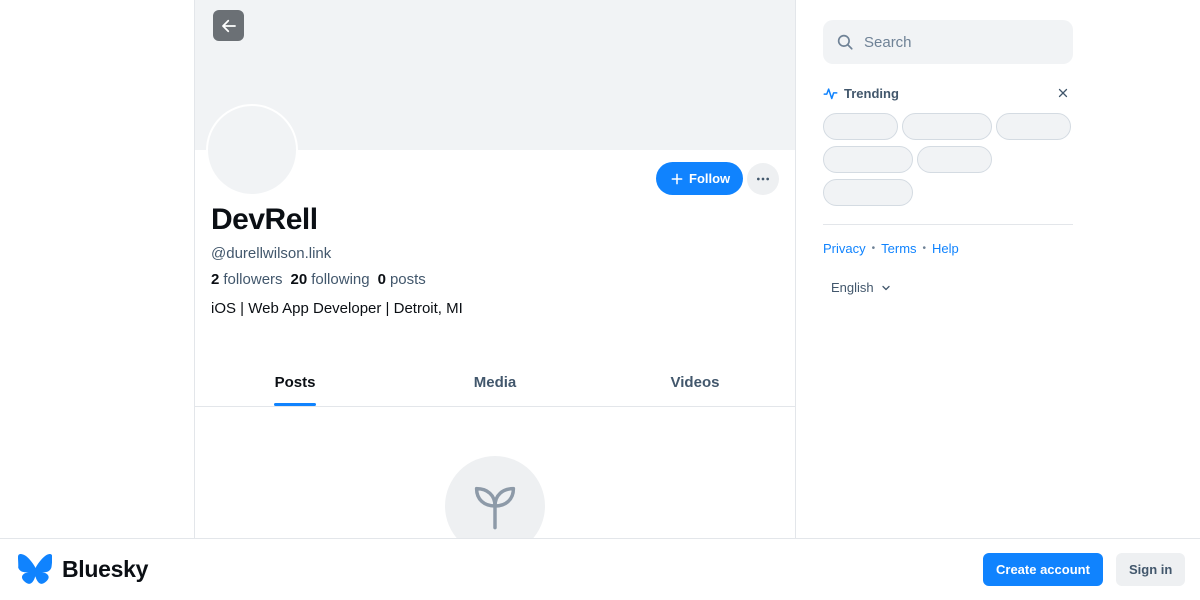 The height and width of the screenshot is (600, 1200). What do you see at coordinates (495, 508) in the screenshot?
I see `seedling-icon` at bounding box center [495, 508].